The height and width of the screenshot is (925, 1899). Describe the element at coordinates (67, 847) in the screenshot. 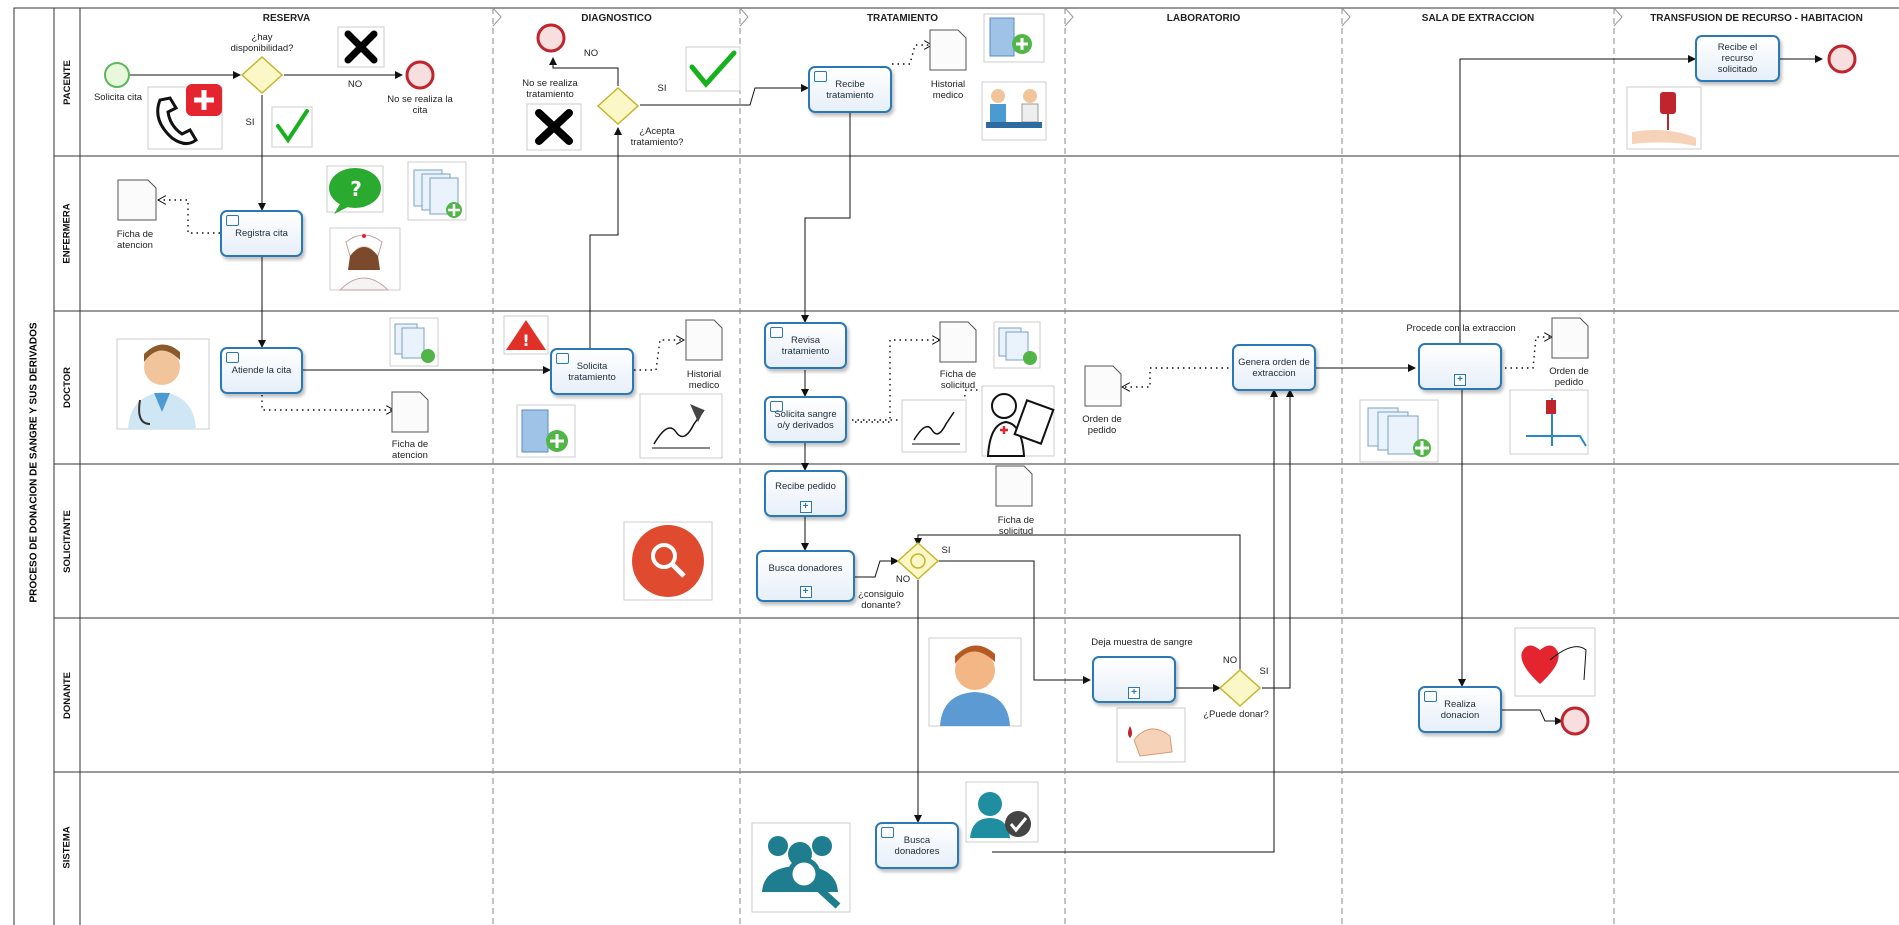

I see `lane-title-sistema: SISTEMA` at that location.